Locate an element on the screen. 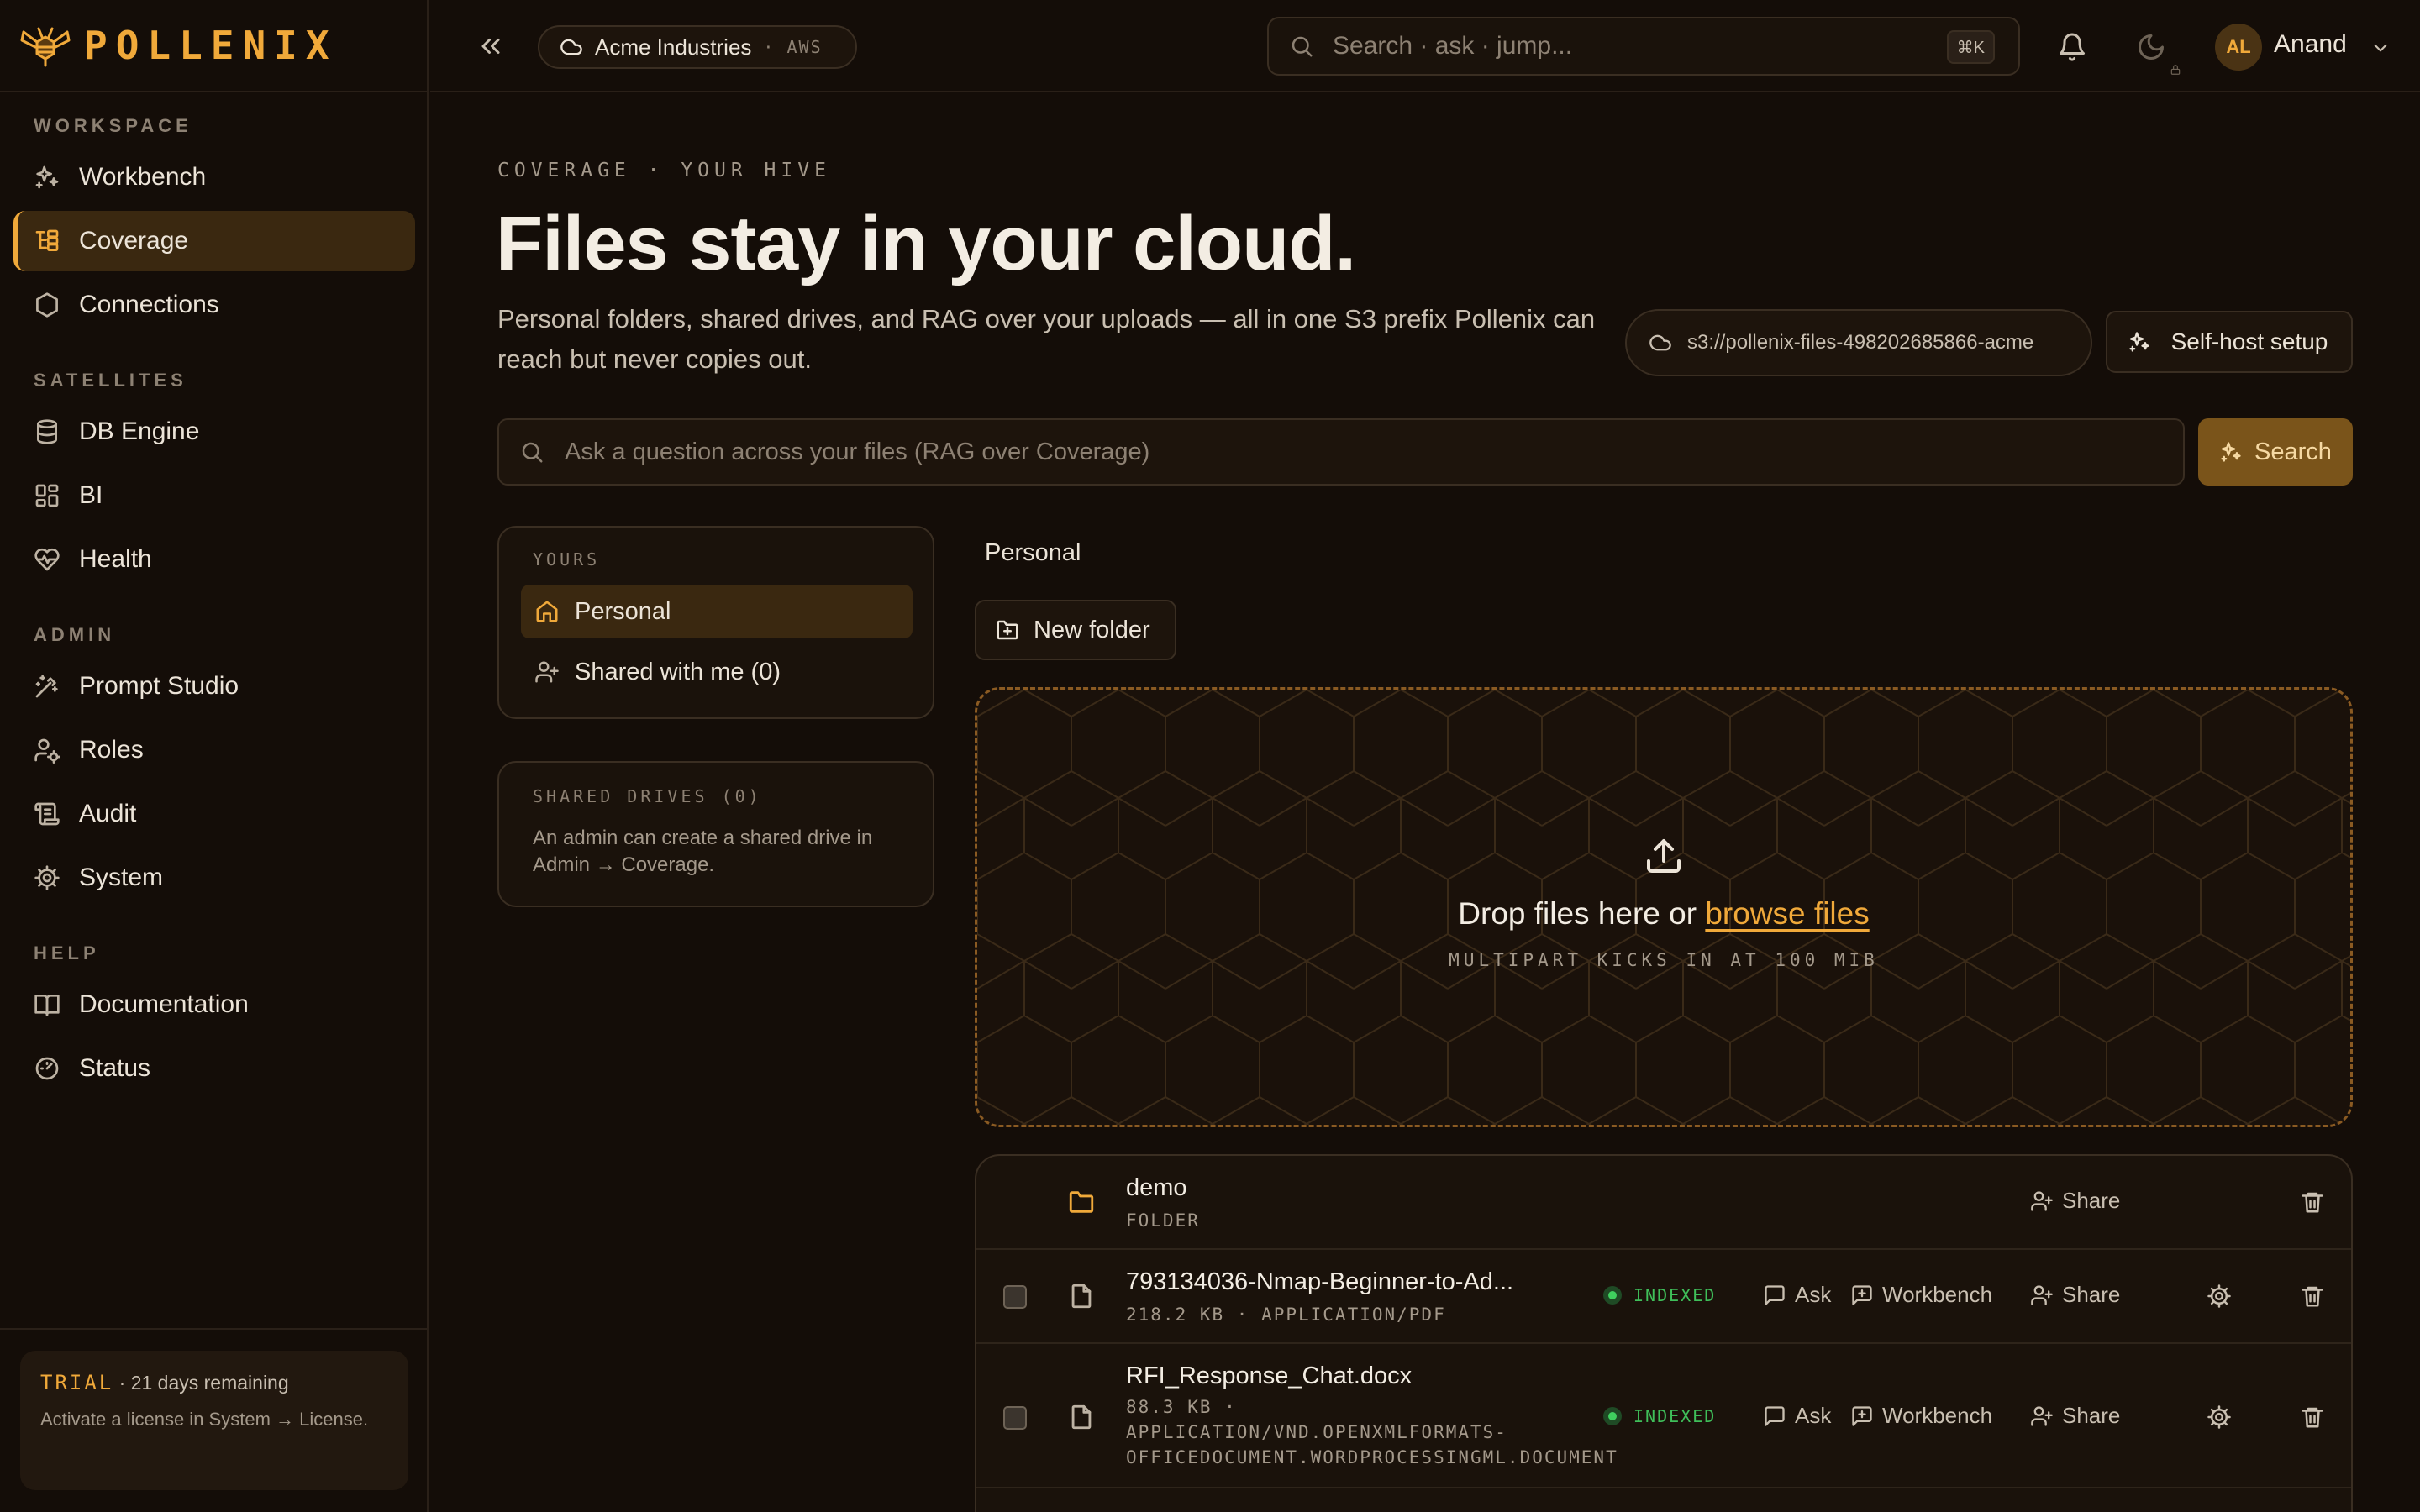 The height and width of the screenshot is (1512, 2420). message-square-icon is located at coordinates (1775, 1294).